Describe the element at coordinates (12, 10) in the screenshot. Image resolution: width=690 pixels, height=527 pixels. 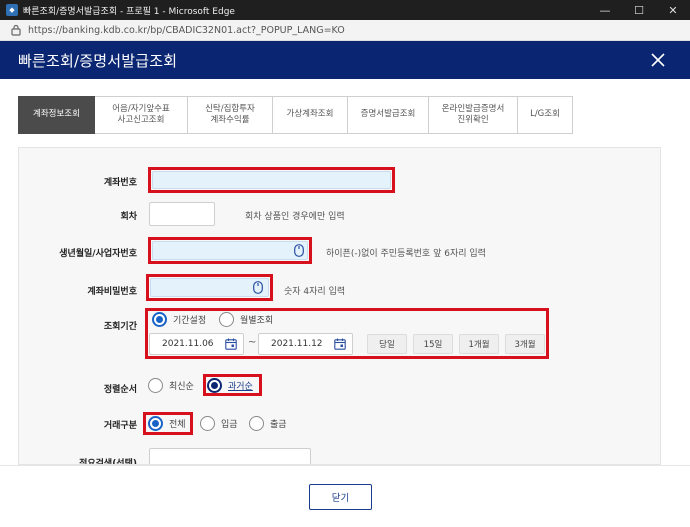
I see `app-icon: ◆` at that location.